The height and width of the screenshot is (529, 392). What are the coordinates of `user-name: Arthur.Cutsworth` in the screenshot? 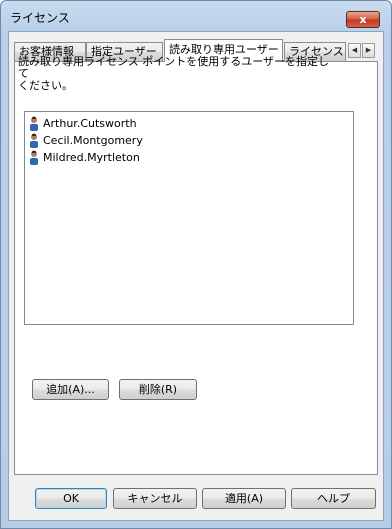 It's located at (90, 123).